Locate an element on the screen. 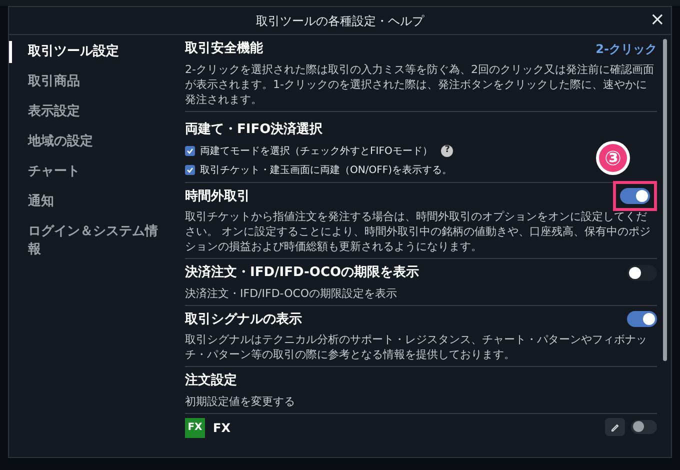  checkbox-label: 取引チケット・建玉画面に両建（ON/OFF)を表示する。 is located at coordinates (326, 171).